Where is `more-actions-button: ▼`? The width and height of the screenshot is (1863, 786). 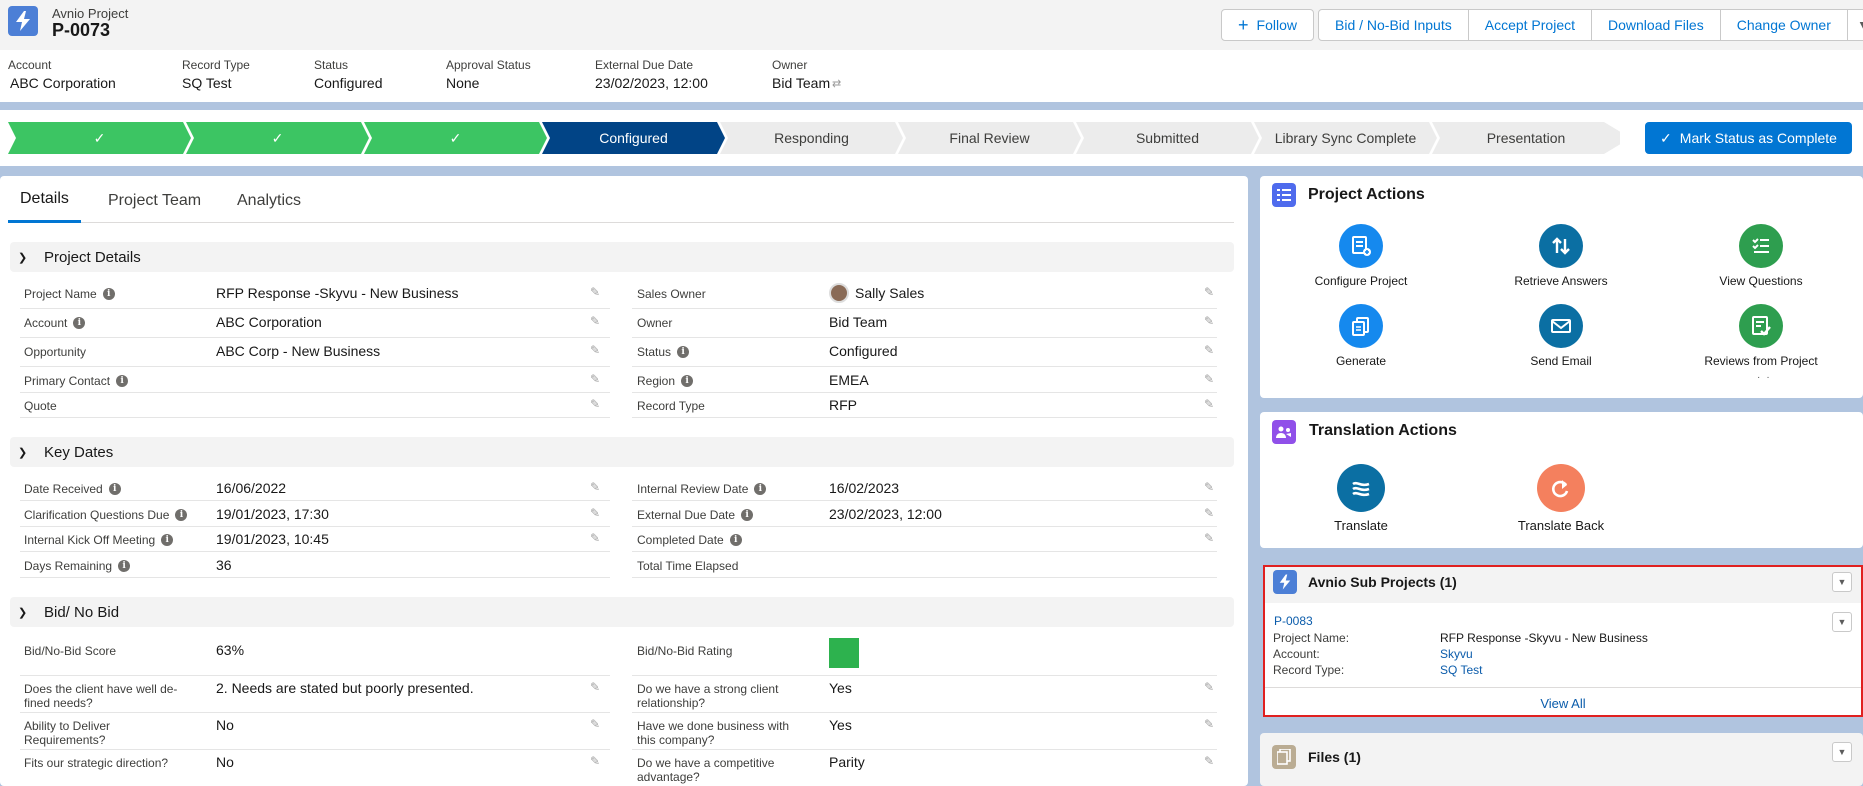
more-actions-button: ▼ is located at coordinates (1855, 25).